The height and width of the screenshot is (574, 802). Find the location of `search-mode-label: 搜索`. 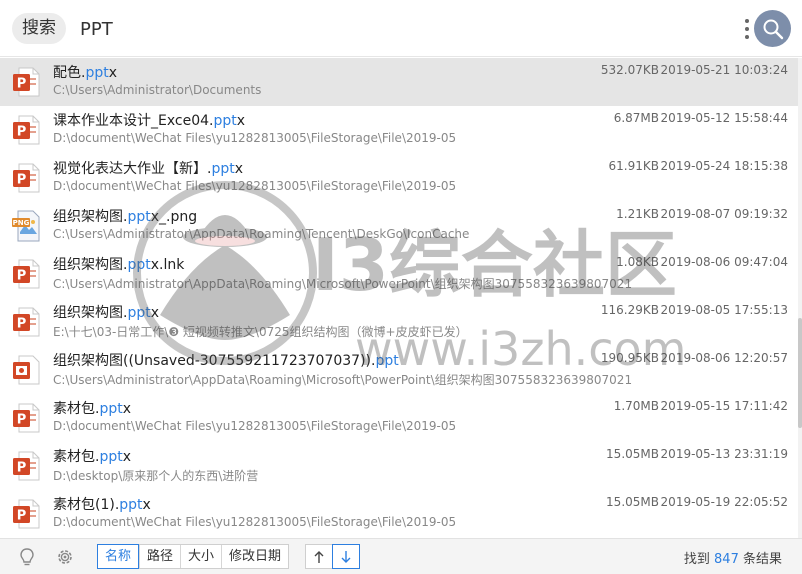

search-mode-label: 搜索 is located at coordinates (39, 28).